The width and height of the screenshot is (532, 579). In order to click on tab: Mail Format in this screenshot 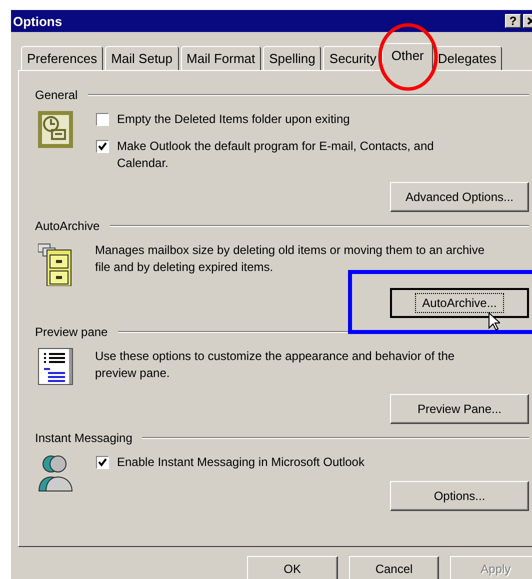, I will do `click(221, 58)`.